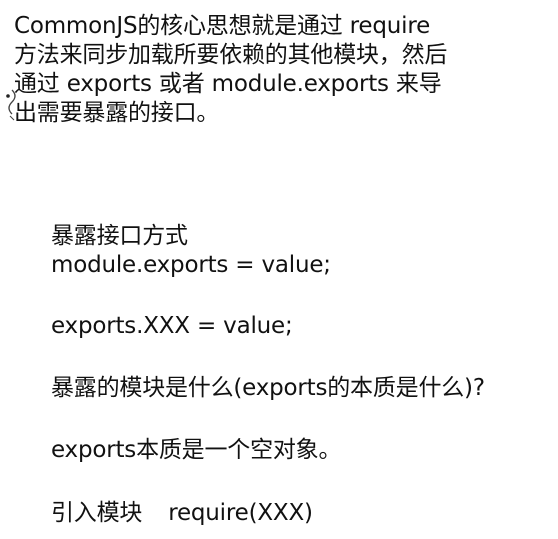  What do you see at coordinates (231, 55) in the screenshot?
I see `intro-line: 方法来同步加载所要依赖的其他模块，然后` at bounding box center [231, 55].